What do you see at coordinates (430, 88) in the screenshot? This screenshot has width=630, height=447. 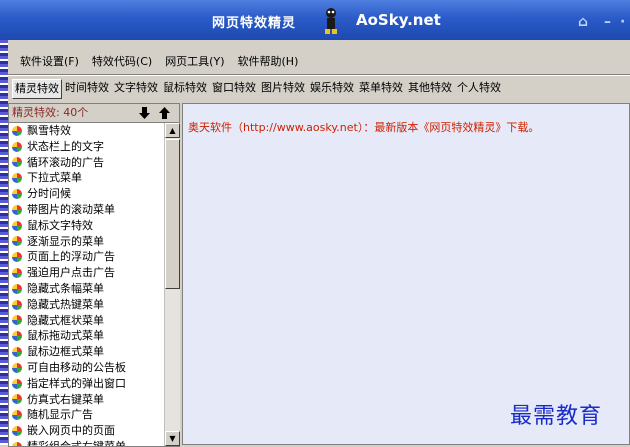 I see `tab-other-effects: 其他特效` at bounding box center [430, 88].